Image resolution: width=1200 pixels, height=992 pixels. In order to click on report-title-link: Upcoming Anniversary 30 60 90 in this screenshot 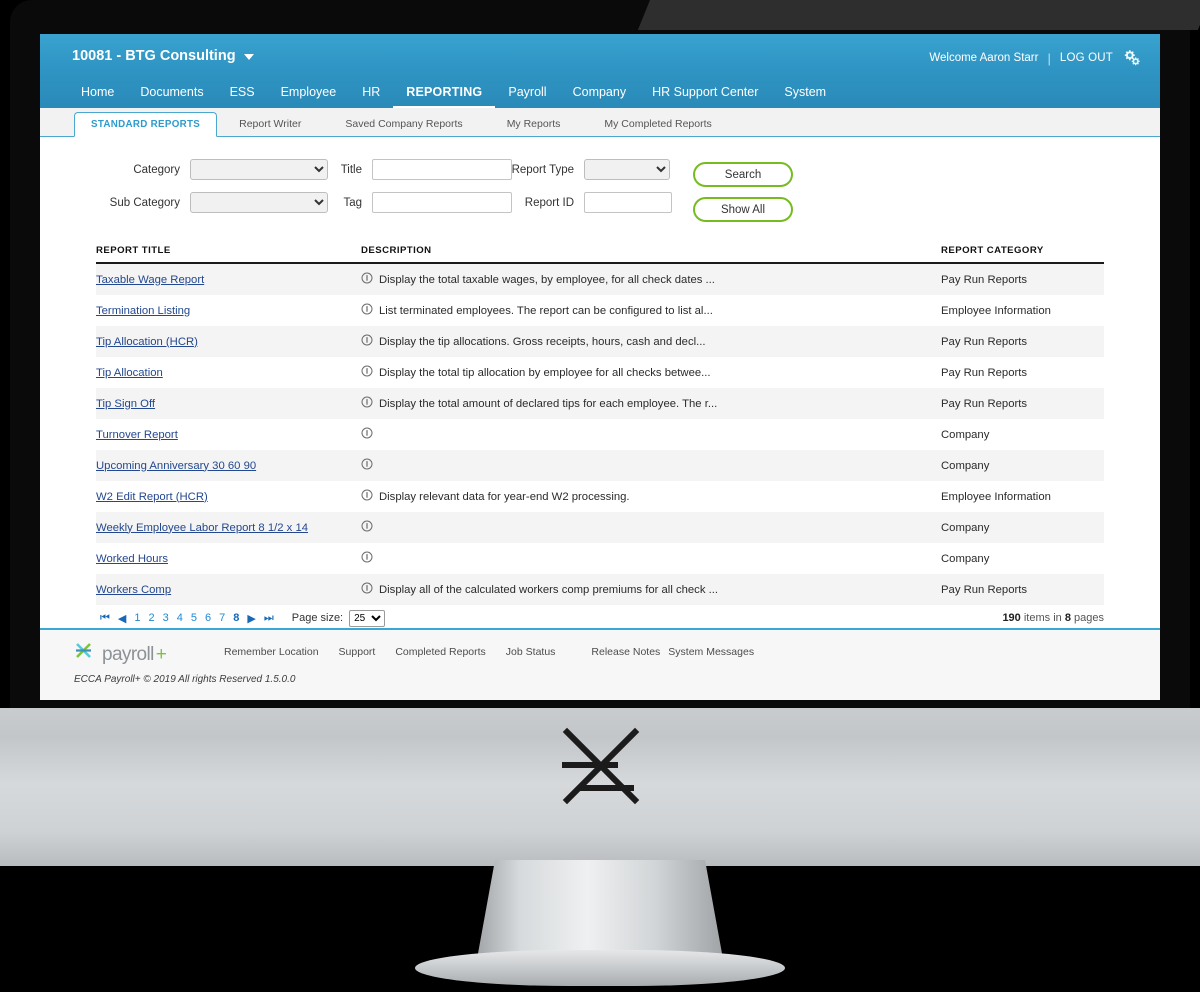, I will do `click(176, 466)`.